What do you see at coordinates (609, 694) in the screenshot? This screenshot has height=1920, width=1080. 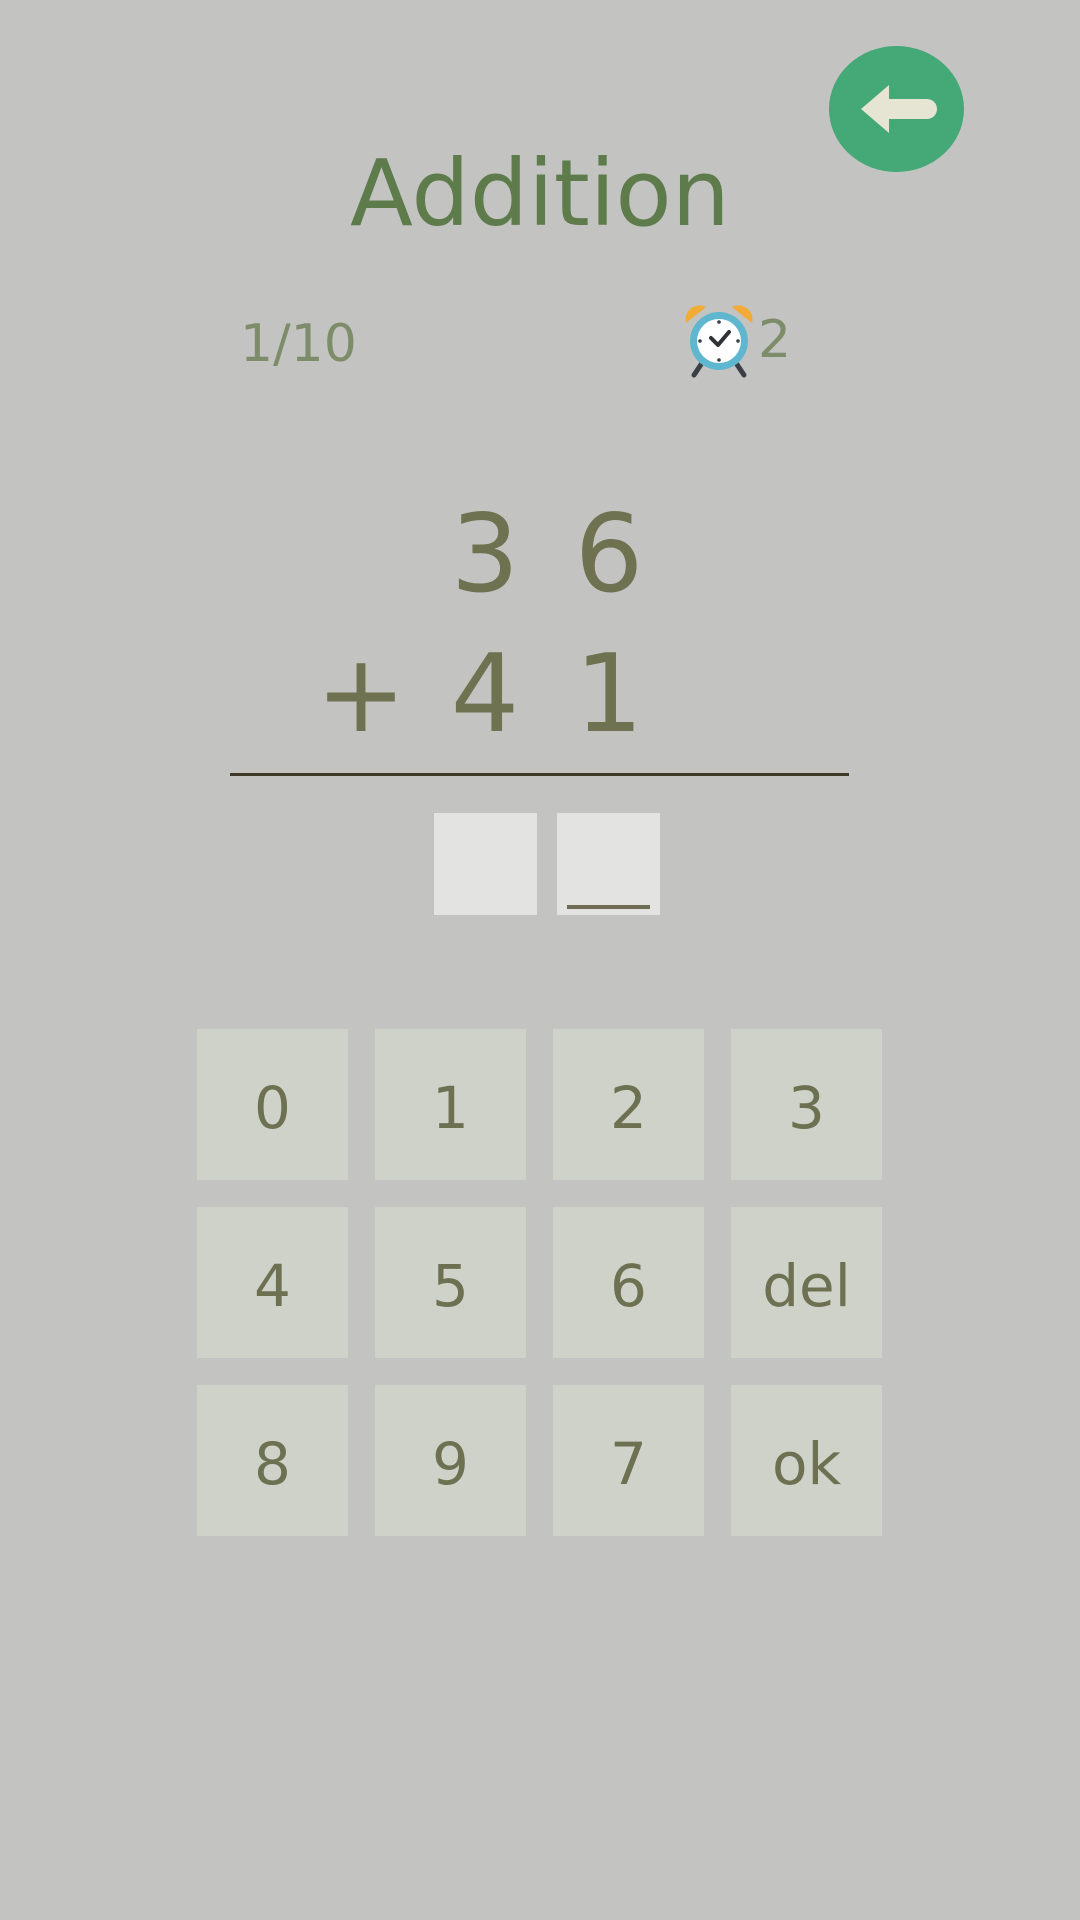 I see `second-operand-ones: 1` at bounding box center [609, 694].